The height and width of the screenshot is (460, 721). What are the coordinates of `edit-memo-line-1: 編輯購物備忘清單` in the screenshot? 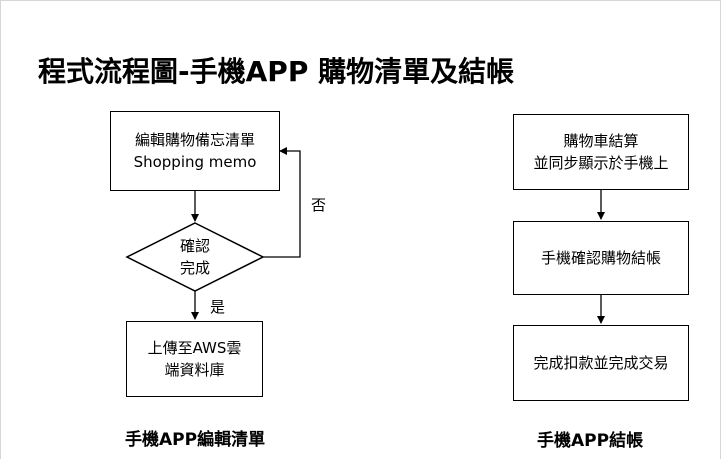 It's located at (194, 140).